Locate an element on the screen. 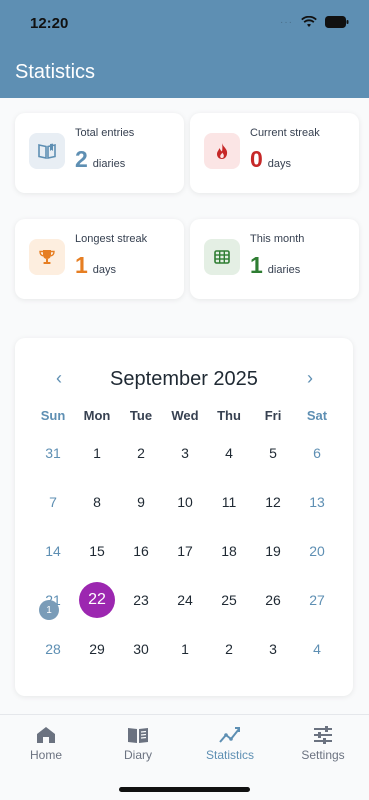 This screenshot has height=800, width=369. stat-value: 0 is located at coordinates (256, 159).